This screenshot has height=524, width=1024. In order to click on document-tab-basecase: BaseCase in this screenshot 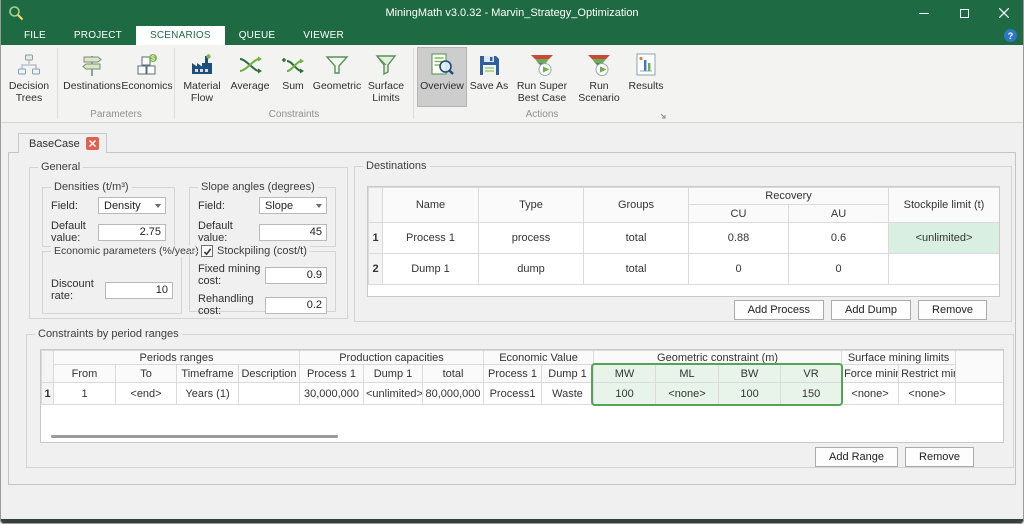, I will do `click(62, 143)`.